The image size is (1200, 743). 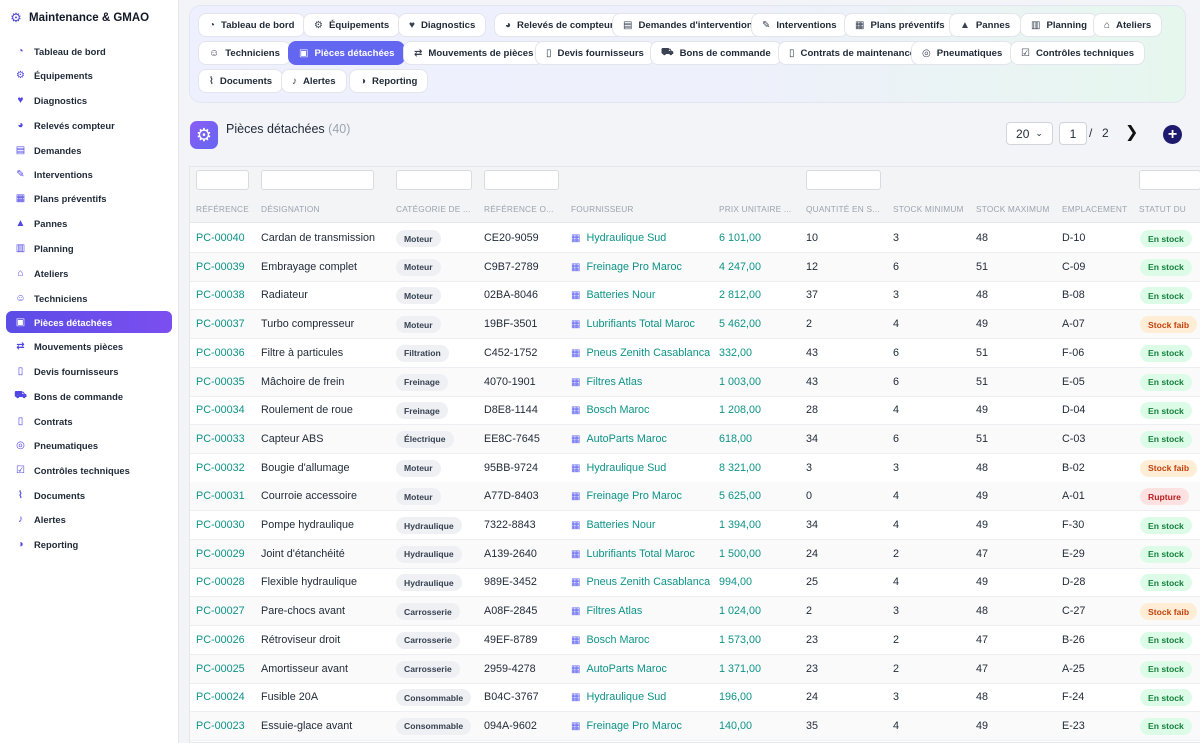 I want to click on tab-tableau-de-bord: ◔ Tableau de bord, so click(x=252, y=25).